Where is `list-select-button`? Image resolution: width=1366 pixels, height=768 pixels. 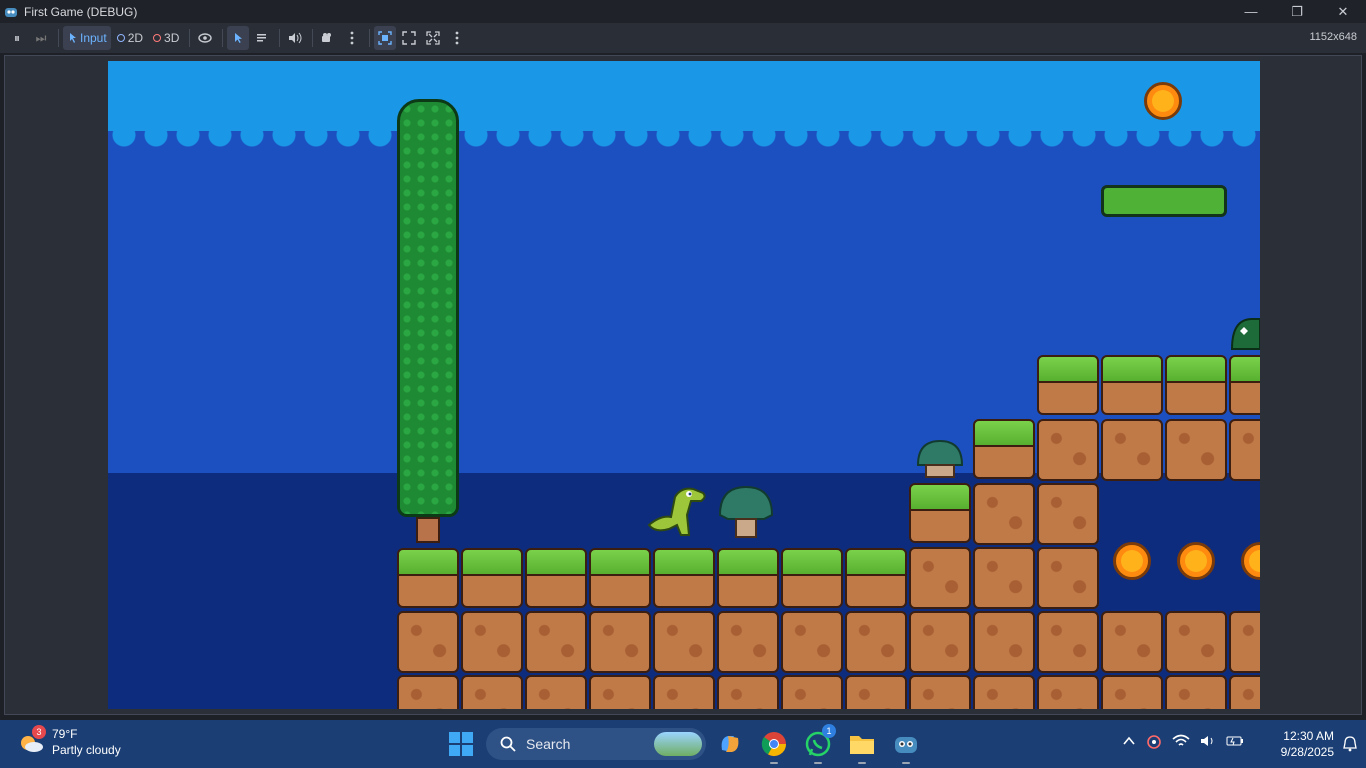
list-select-button is located at coordinates (262, 38).